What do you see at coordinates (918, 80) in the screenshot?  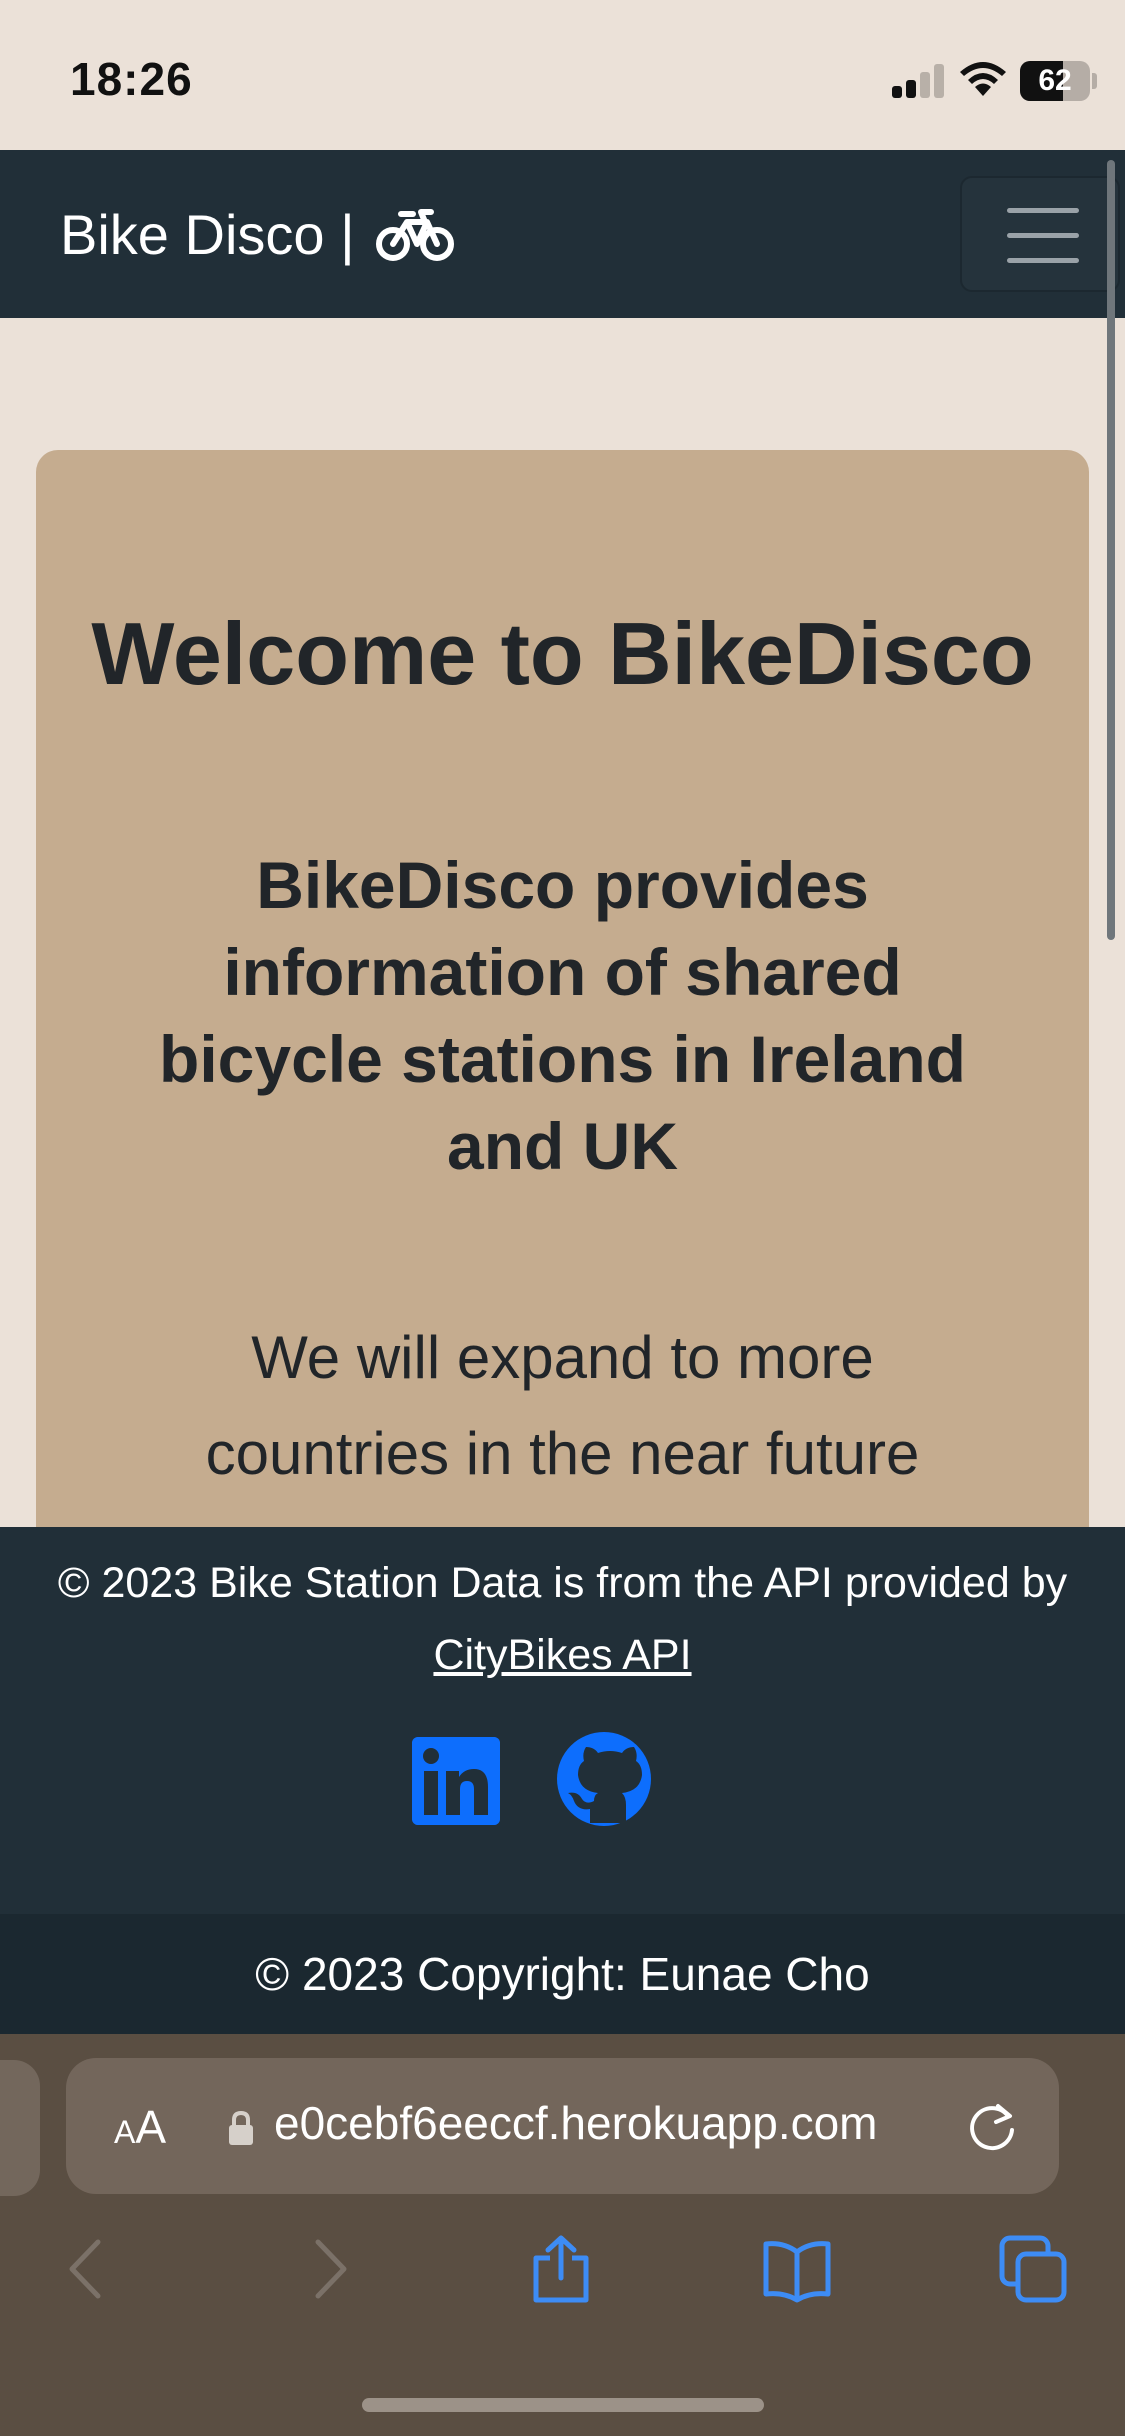 I see `cellular-signal-icon` at bounding box center [918, 80].